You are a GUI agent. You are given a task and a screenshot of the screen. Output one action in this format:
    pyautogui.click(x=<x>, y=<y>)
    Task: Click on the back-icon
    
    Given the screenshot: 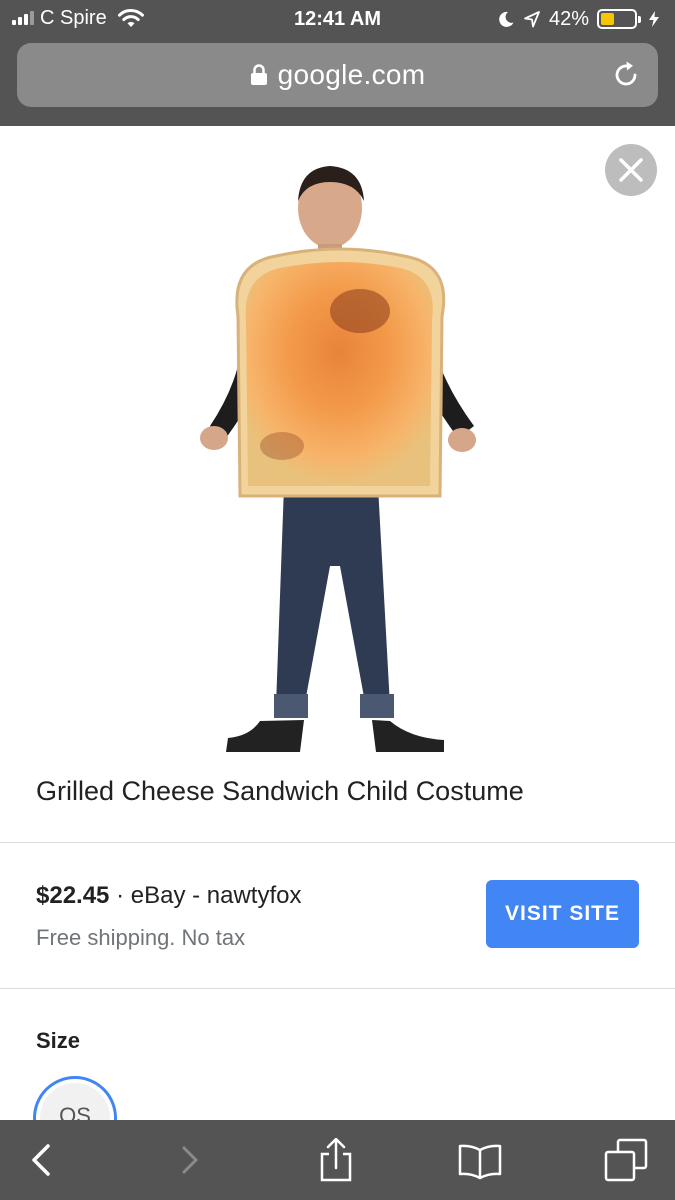 What is the action you would take?
    pyautogui.click(x=41, y=1160)
    